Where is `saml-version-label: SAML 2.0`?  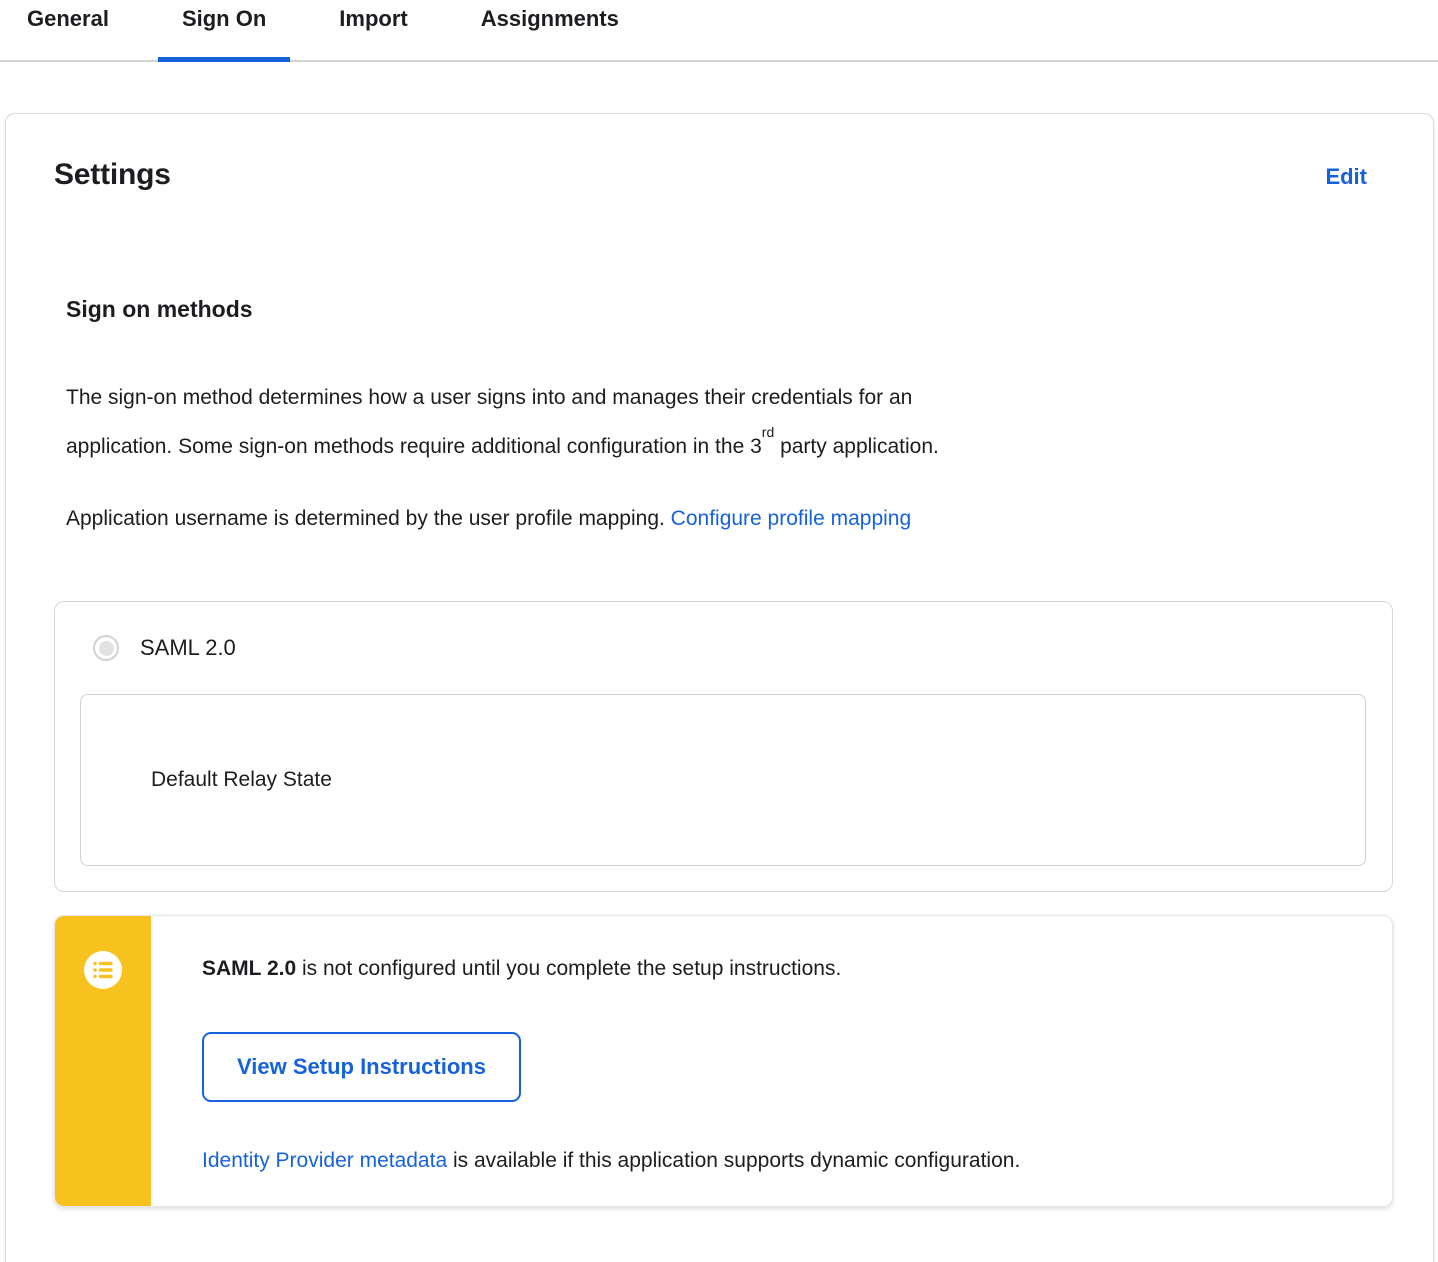 saml-version-label: SAML 2.0 is located at coordinates (188, 647).